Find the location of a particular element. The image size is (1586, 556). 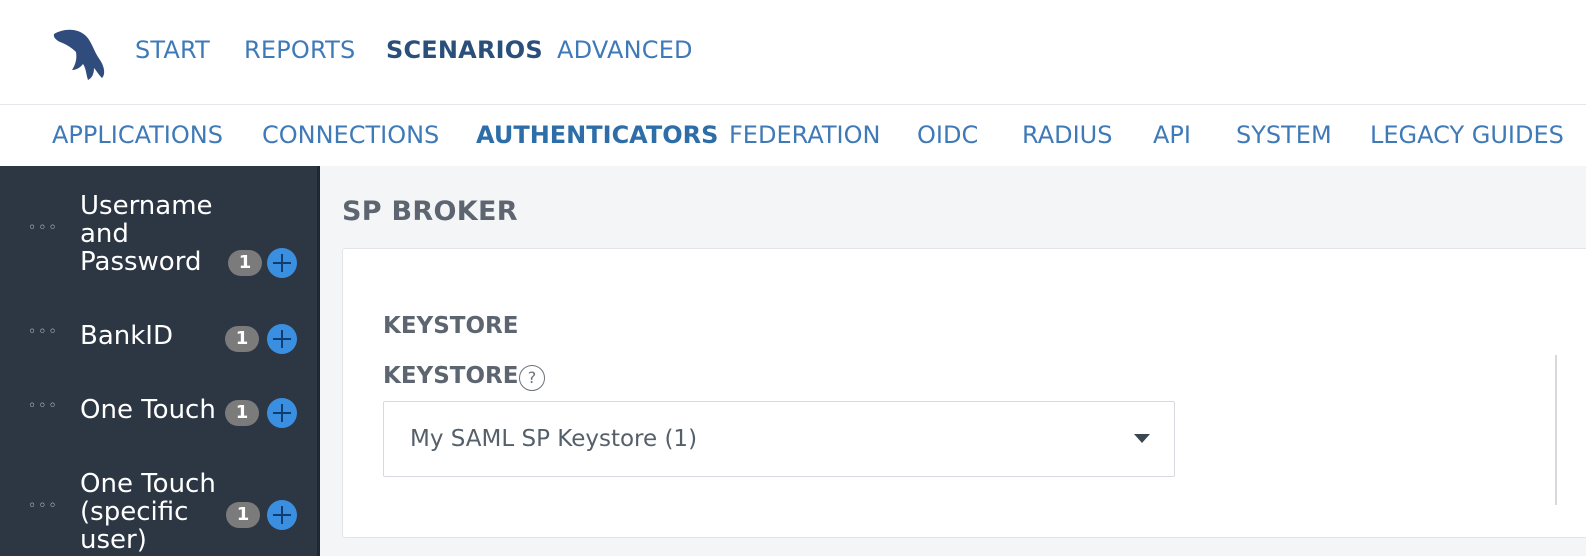

topnav-advanced: ADVANCED is located at coordinates (625, 50).